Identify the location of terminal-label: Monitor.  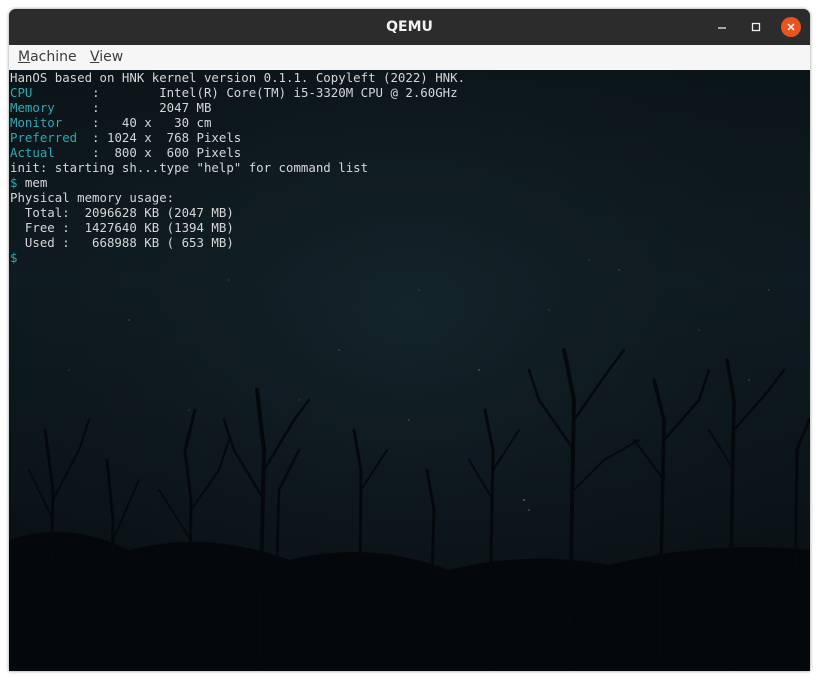
(36, 122).